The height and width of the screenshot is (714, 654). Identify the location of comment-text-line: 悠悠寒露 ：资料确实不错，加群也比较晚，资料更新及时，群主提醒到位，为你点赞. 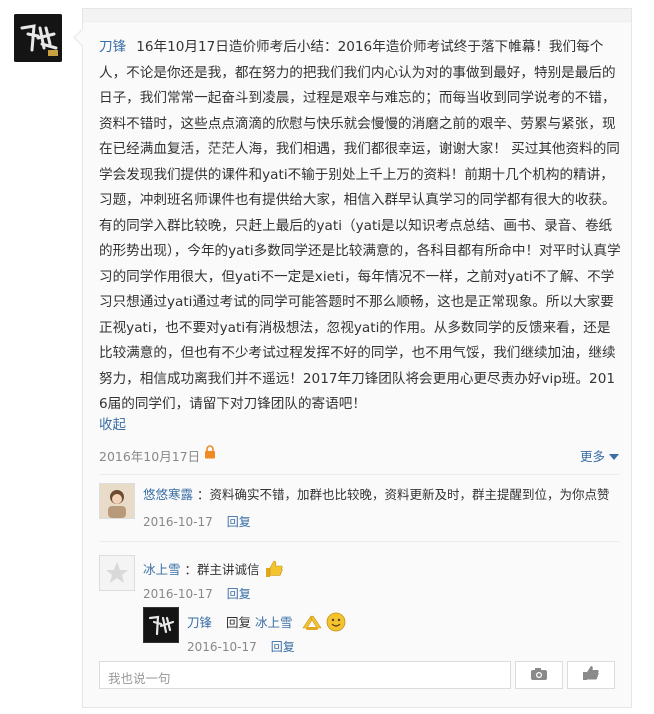
(381, 493).